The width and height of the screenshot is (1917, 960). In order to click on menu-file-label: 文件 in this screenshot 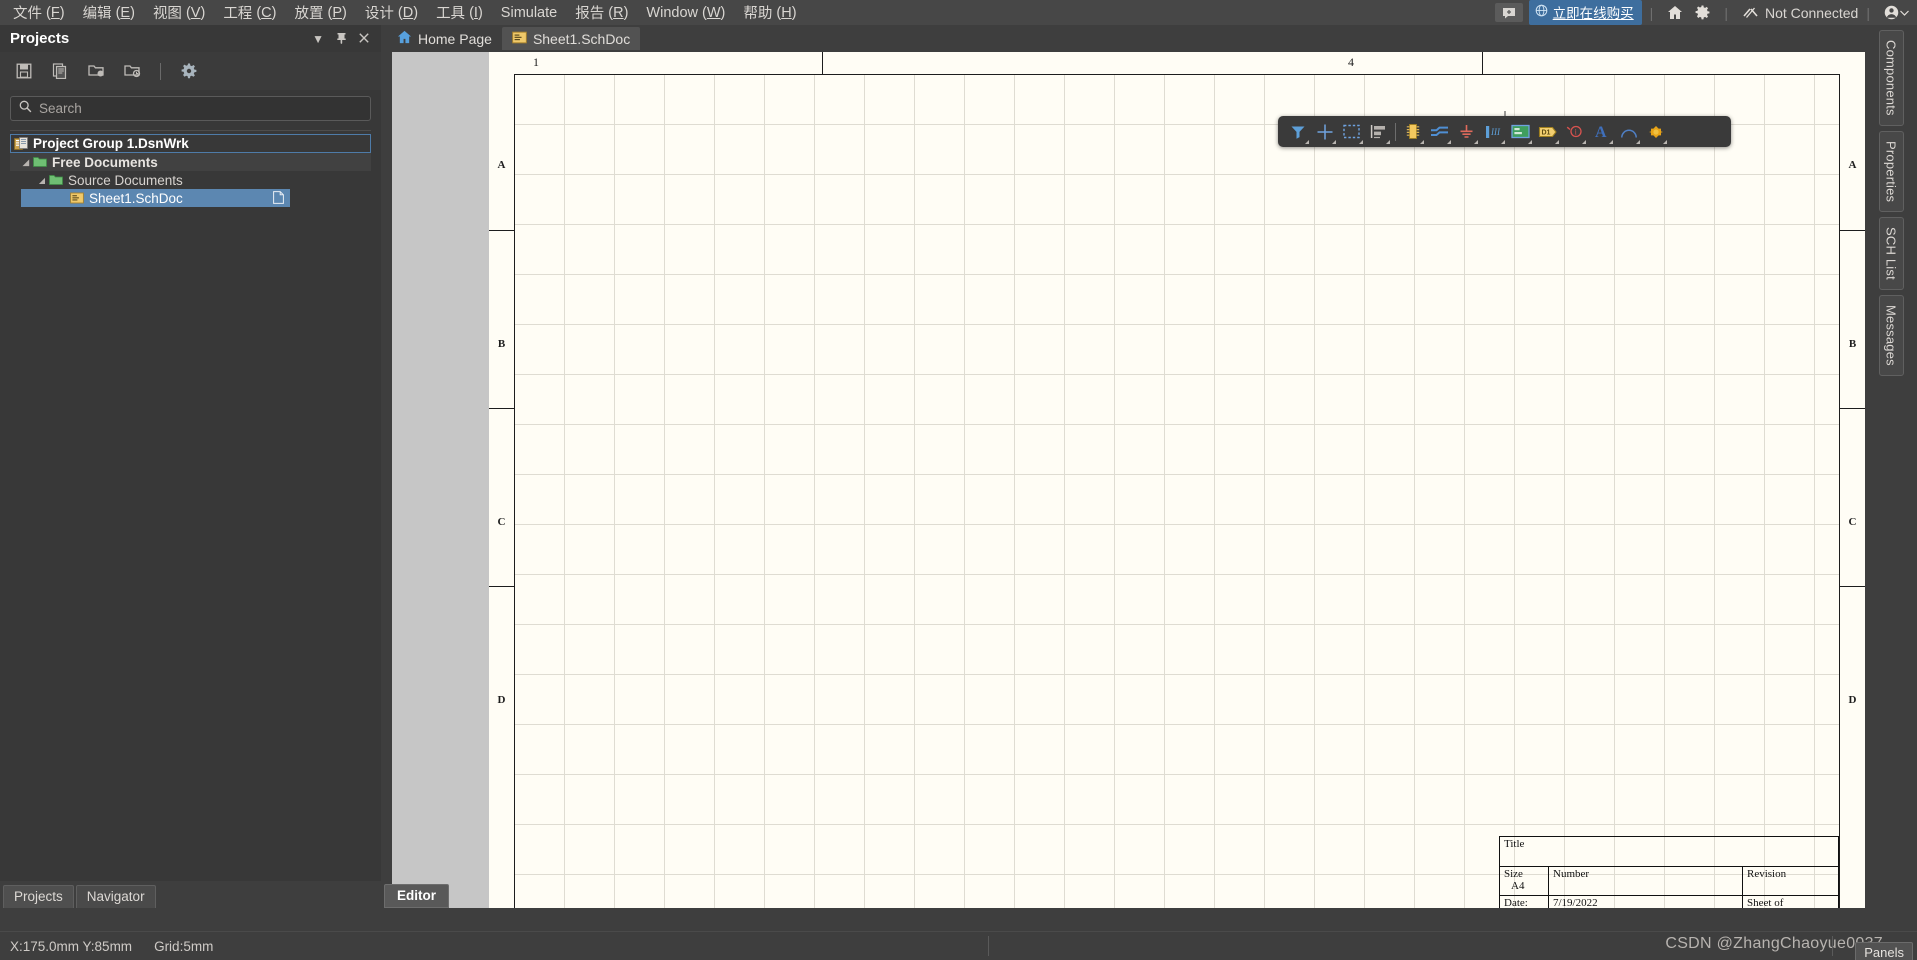, I will do `click(27, 14)`.